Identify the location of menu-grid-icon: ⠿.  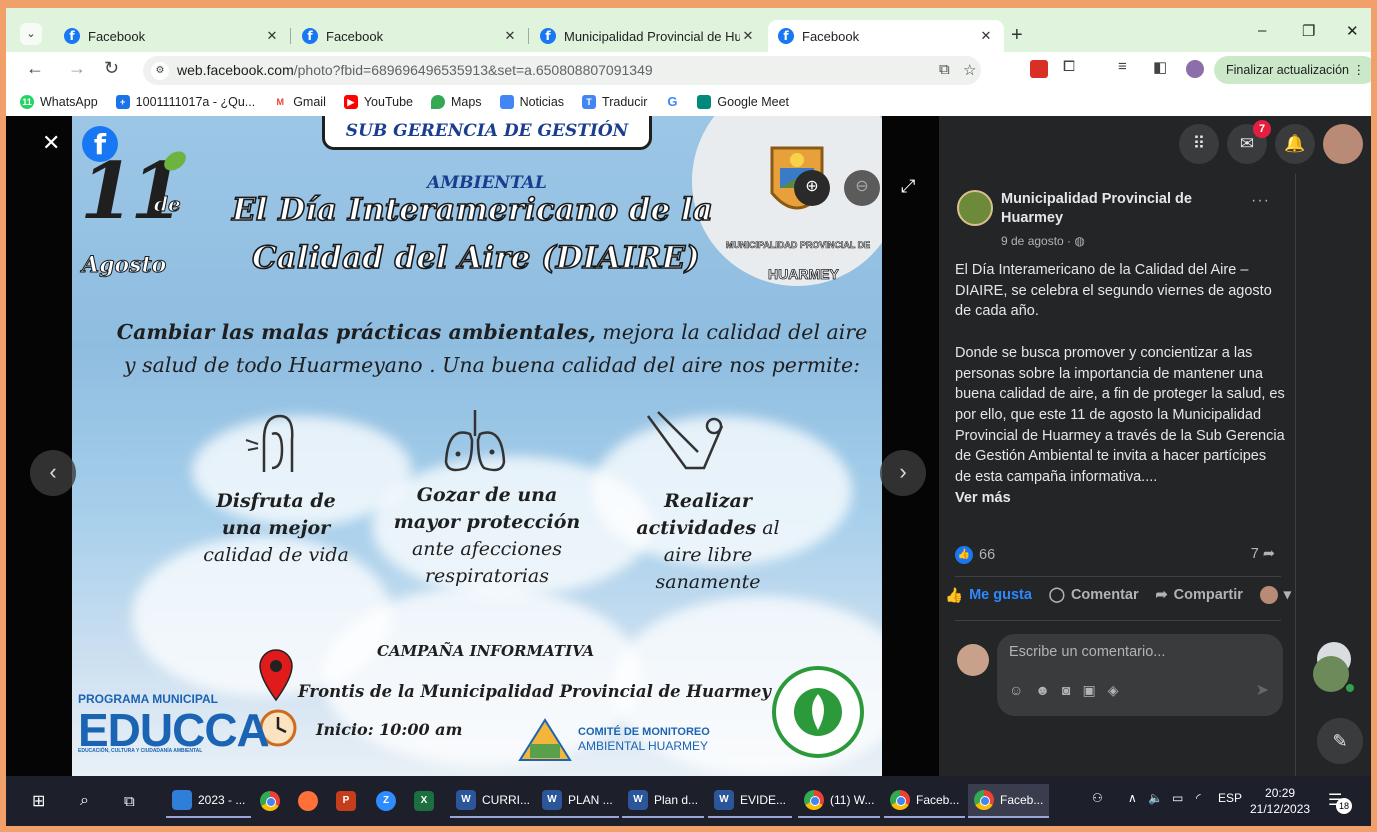
(1199, 144).